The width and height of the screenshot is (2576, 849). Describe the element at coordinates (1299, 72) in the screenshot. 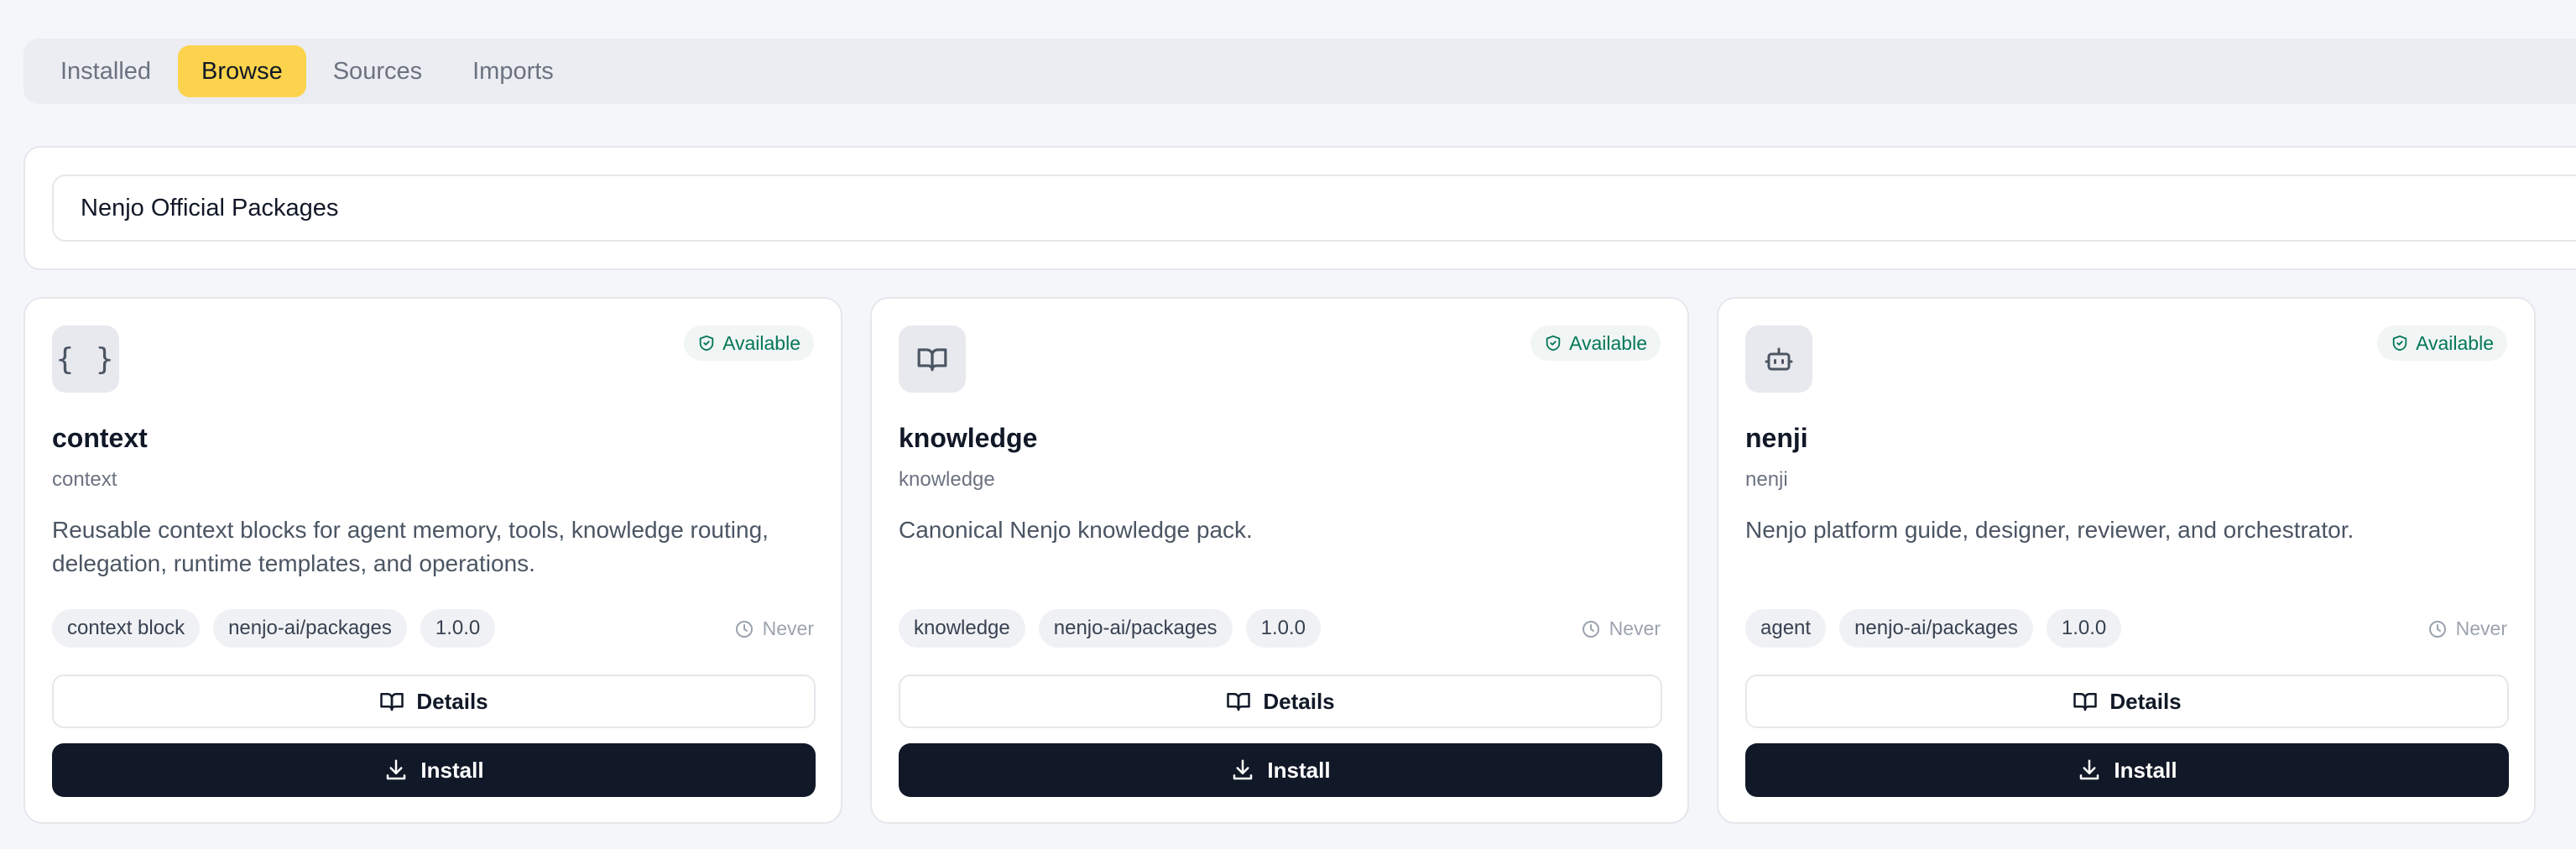

I see `tab-bar: Installed Browse Sources Imports` at that location.